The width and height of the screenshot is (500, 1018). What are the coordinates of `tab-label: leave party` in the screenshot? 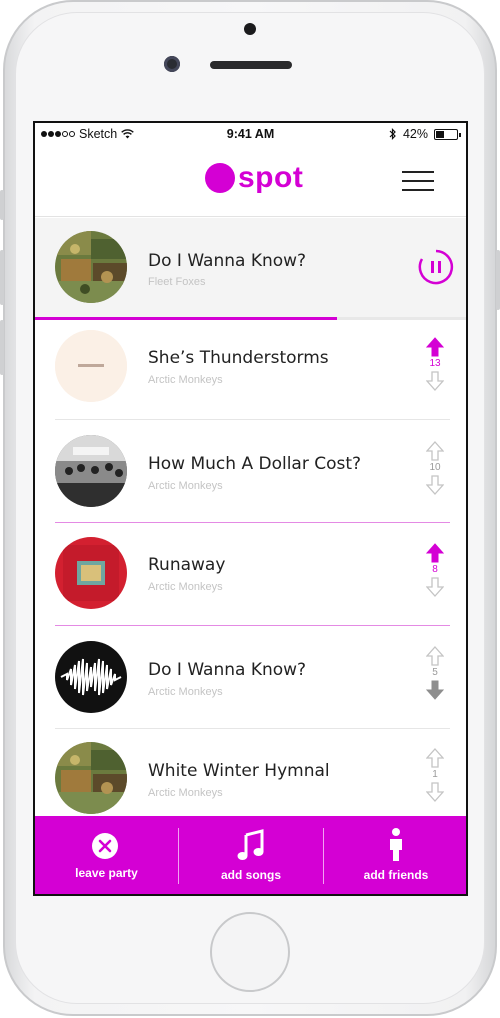 It's located at (106, 873).